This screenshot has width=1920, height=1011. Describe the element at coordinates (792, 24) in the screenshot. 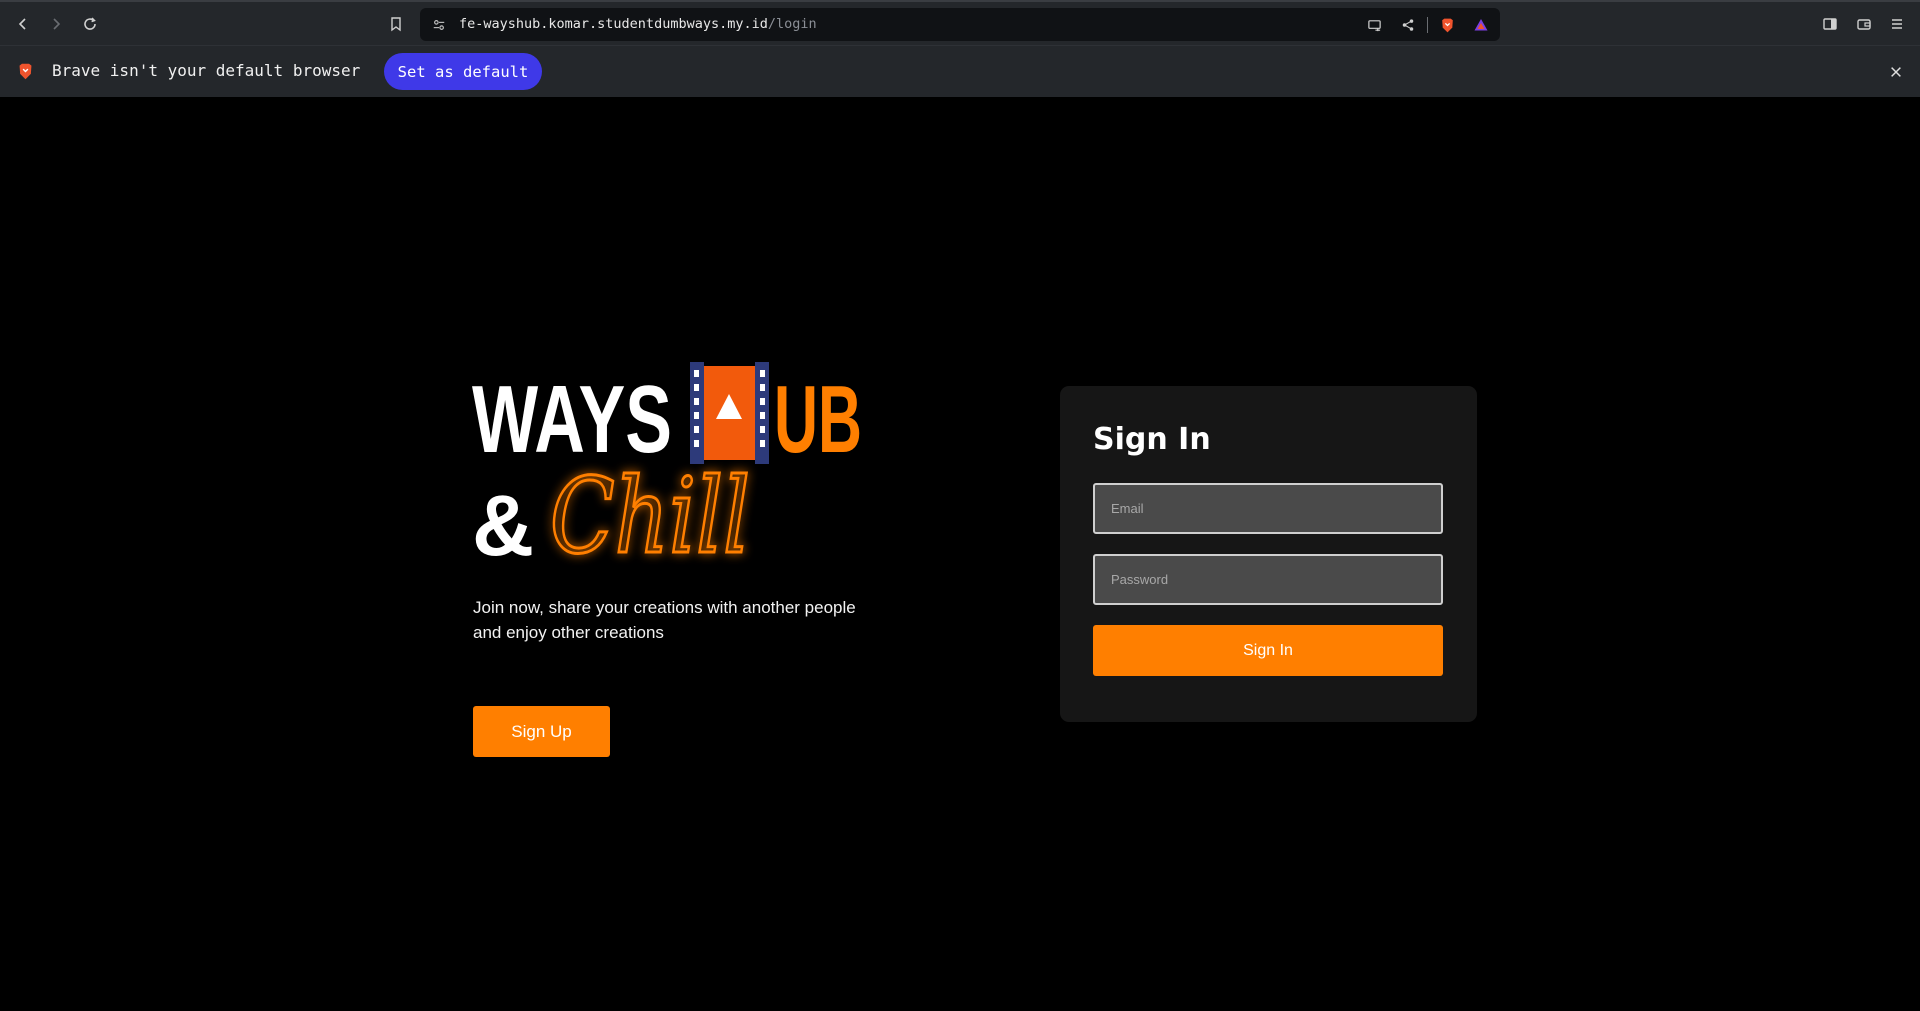

I see `url-path: /login` at that location.